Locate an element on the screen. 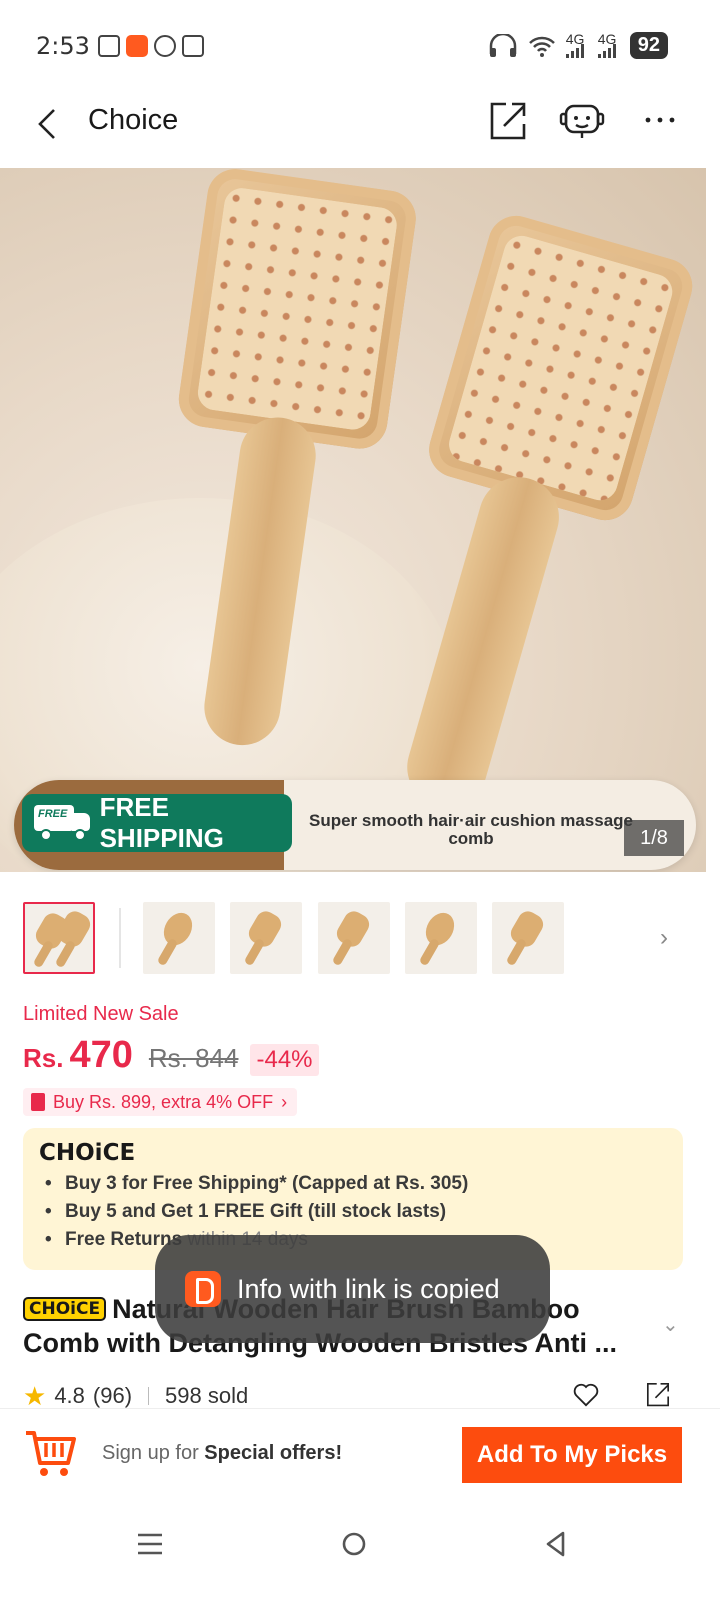 The image size is (720, 1600). cart-icon is located at coordinates (50, 1453).